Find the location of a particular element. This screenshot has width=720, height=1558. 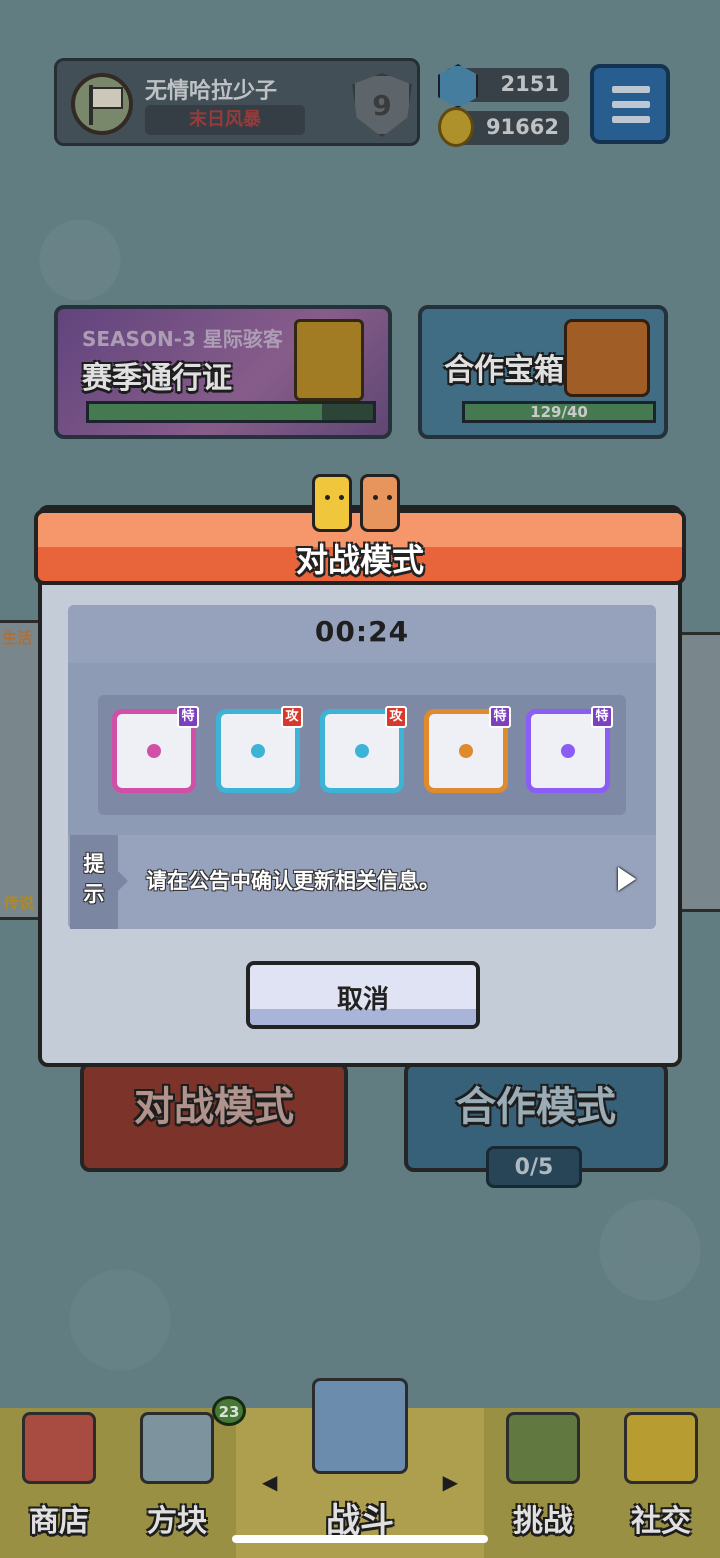

matchmaking-timer: 00:24 is located at coordinates (362, 631).